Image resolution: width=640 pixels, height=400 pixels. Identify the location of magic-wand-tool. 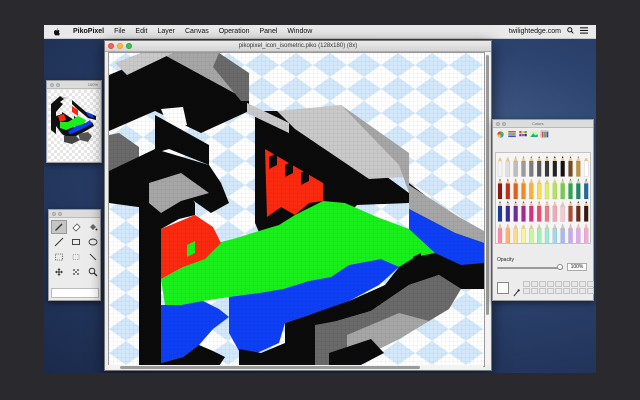
(76, 272).